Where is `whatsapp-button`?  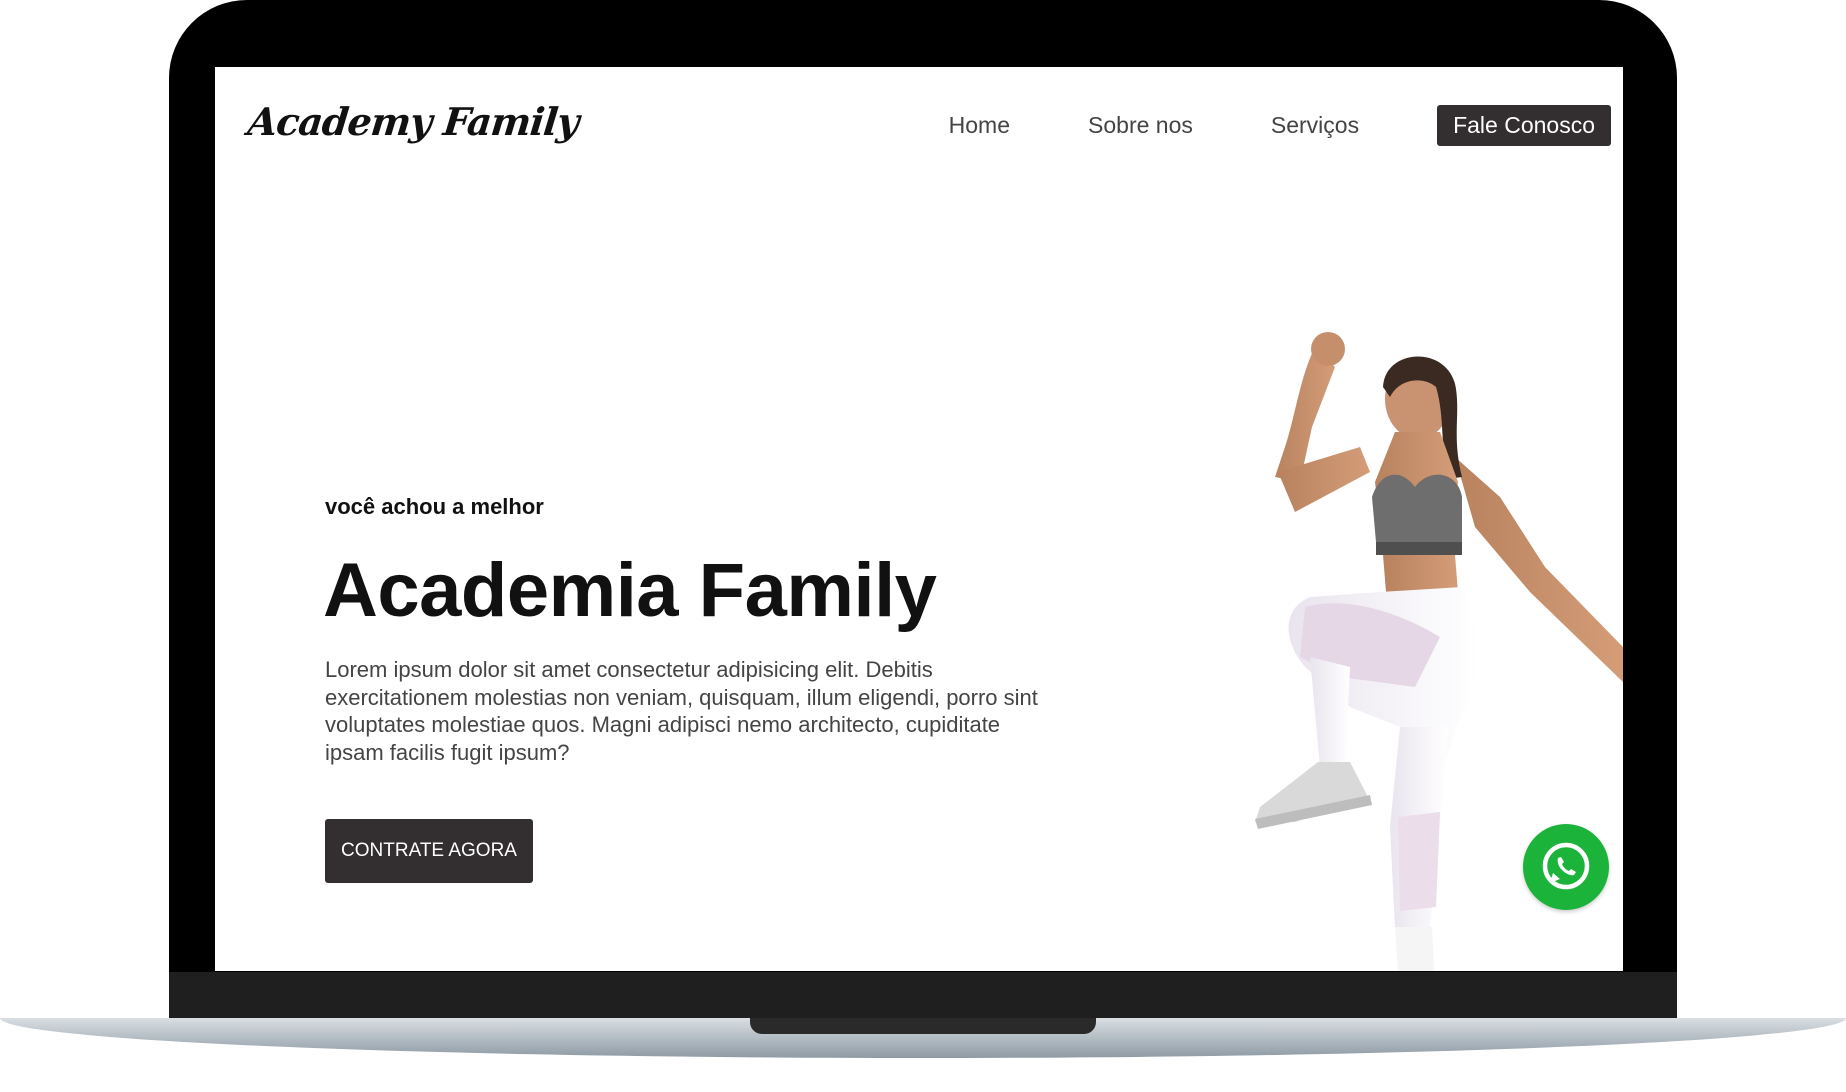
whatsapp-button is located at coordinates (1566, 867).